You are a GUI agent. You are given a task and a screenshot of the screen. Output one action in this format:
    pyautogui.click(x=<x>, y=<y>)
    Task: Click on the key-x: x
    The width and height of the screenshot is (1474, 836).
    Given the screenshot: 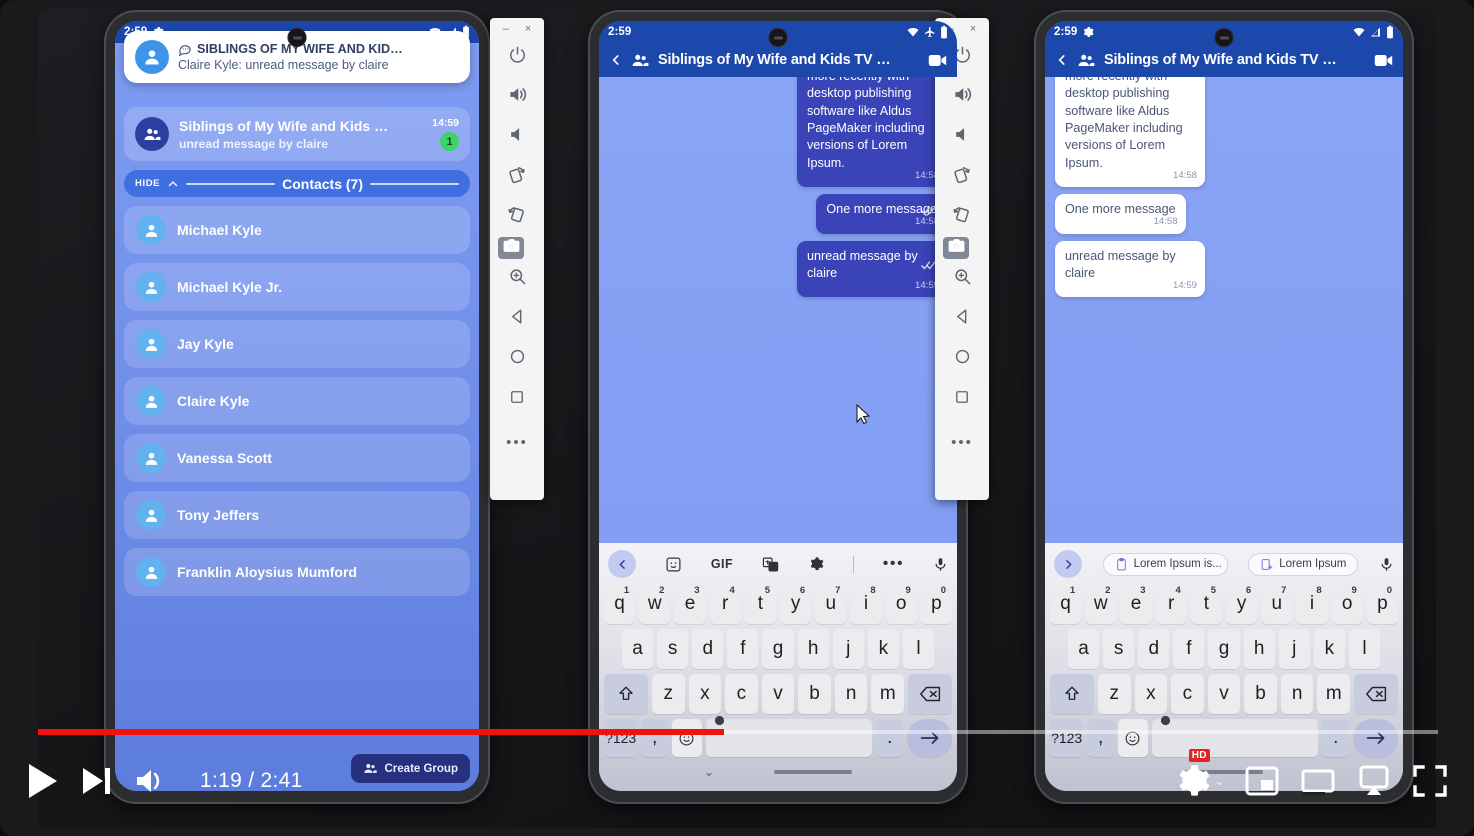 What is the action you would take?
    pyautogui.click(x=705, y=694)
    